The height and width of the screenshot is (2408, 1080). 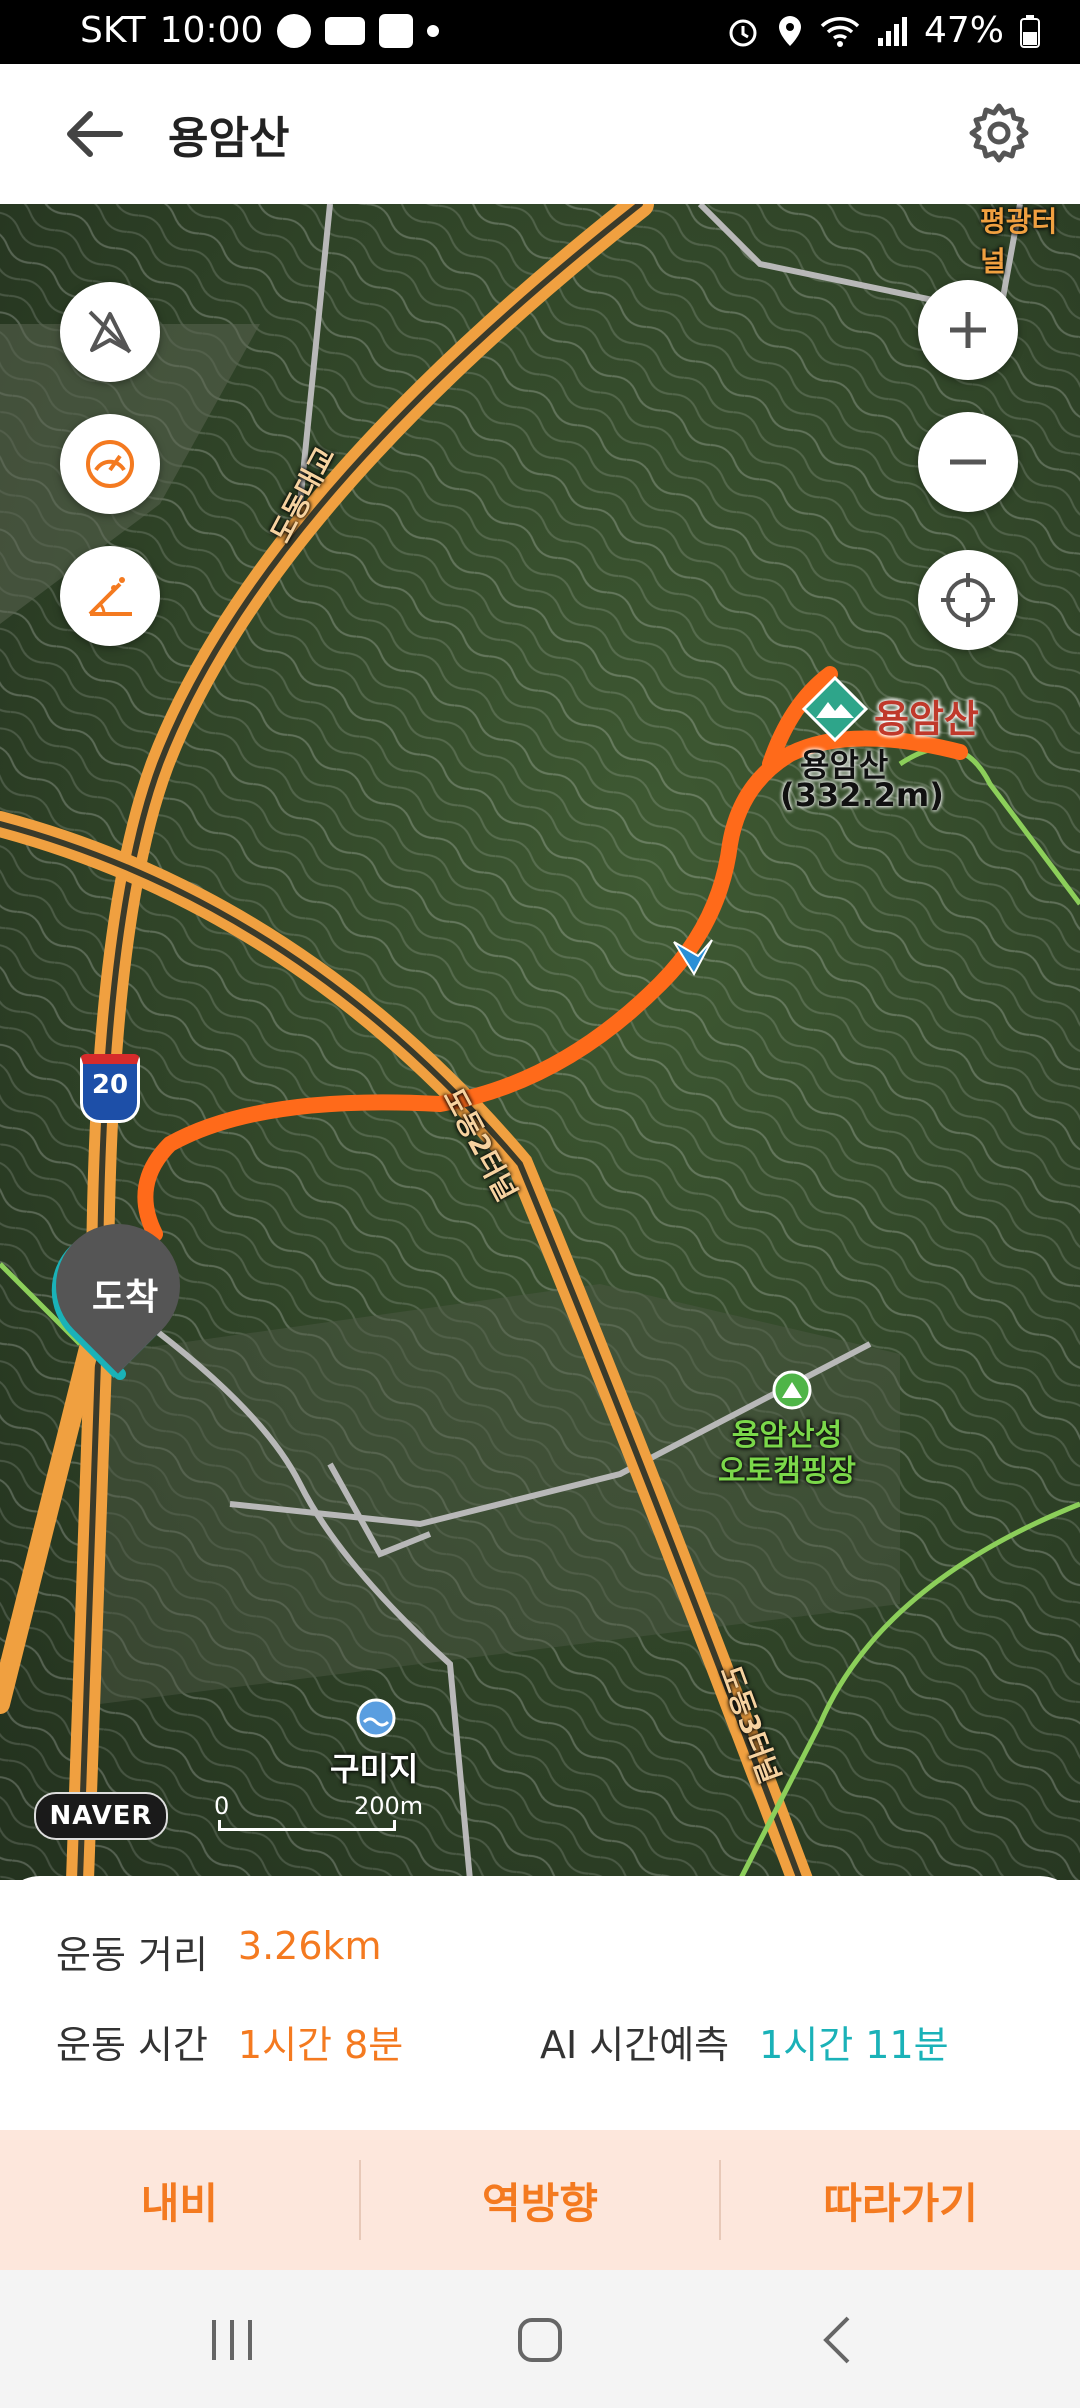 I want to click on distance-label: 운동 거리, so click(x=132, y=1955).